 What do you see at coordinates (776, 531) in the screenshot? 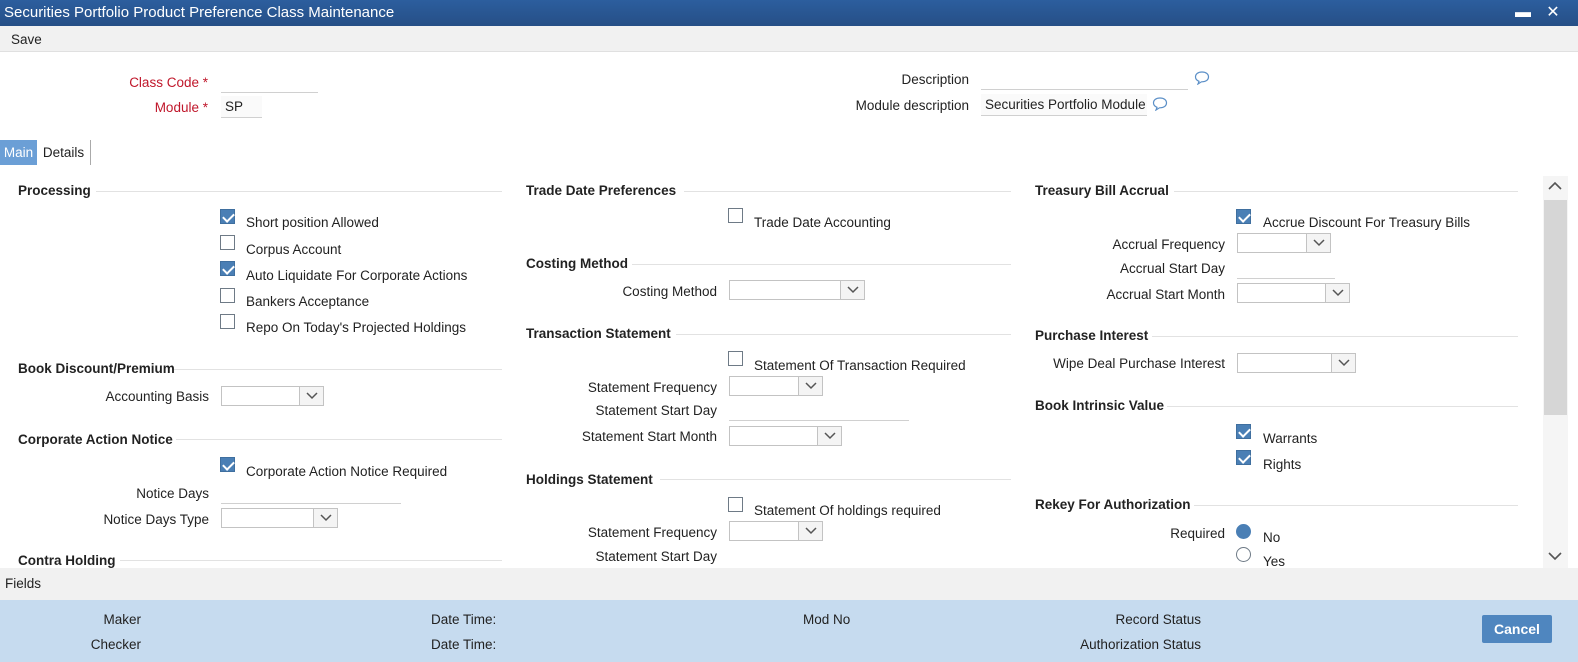
I see `holdings-frequency-select` at bounding box center [776, 531].